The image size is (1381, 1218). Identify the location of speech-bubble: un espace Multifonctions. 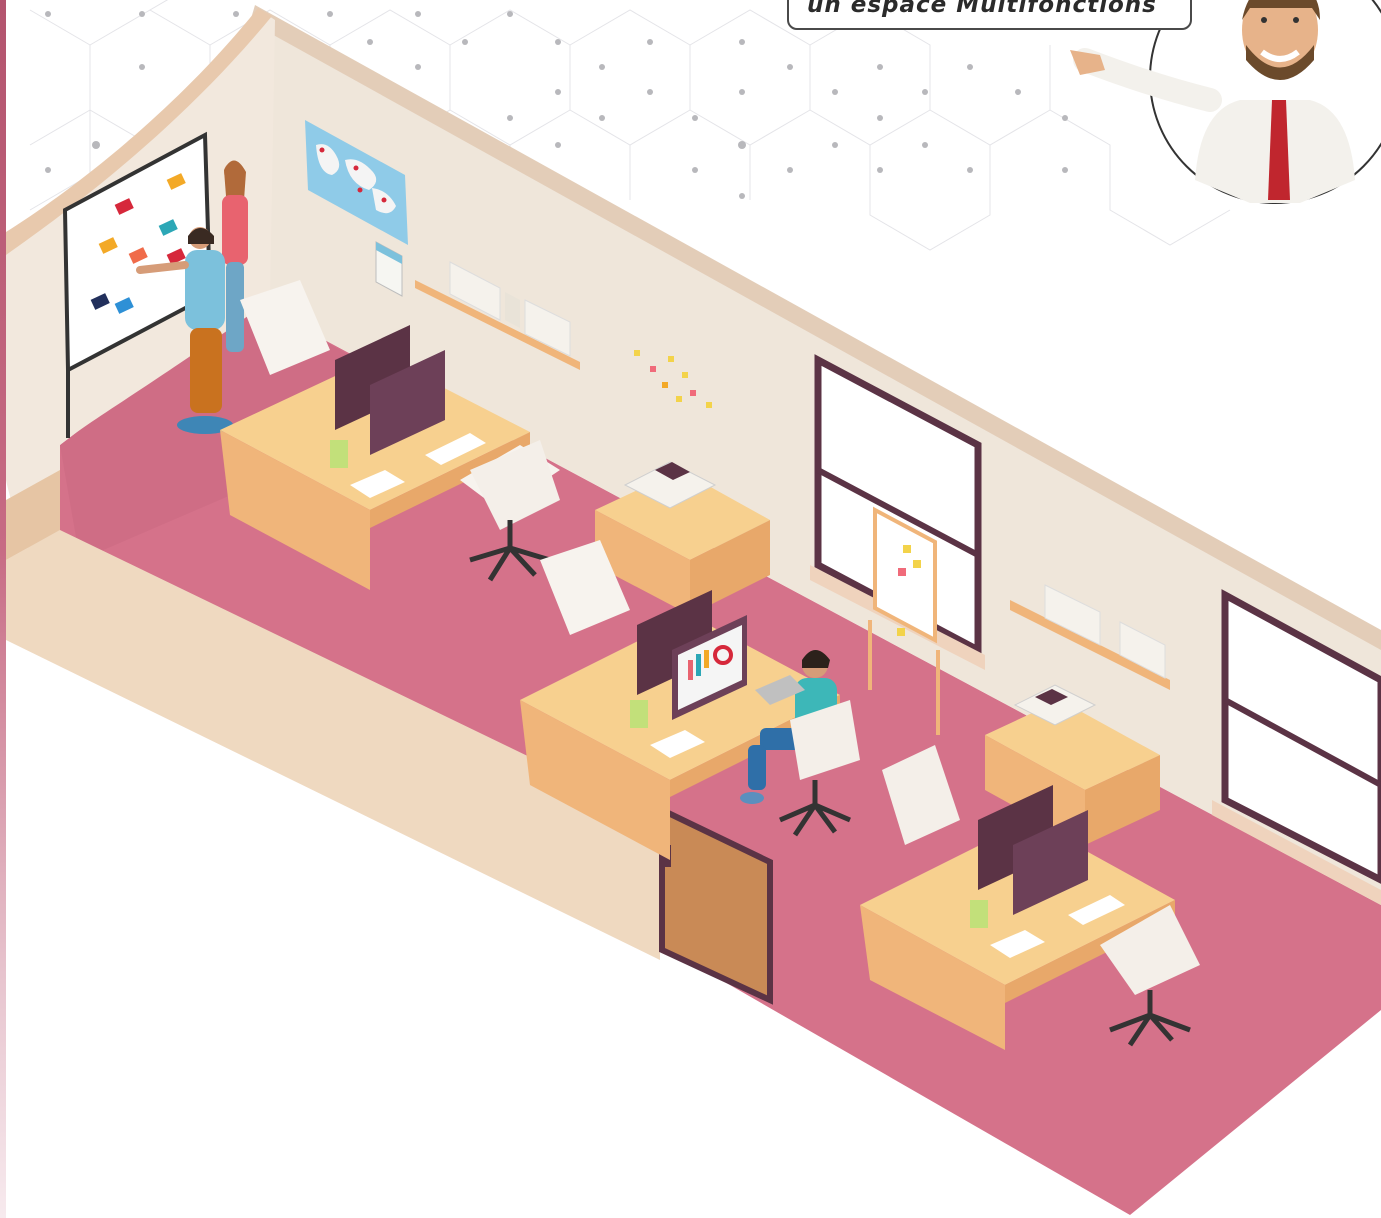
(989, 15).